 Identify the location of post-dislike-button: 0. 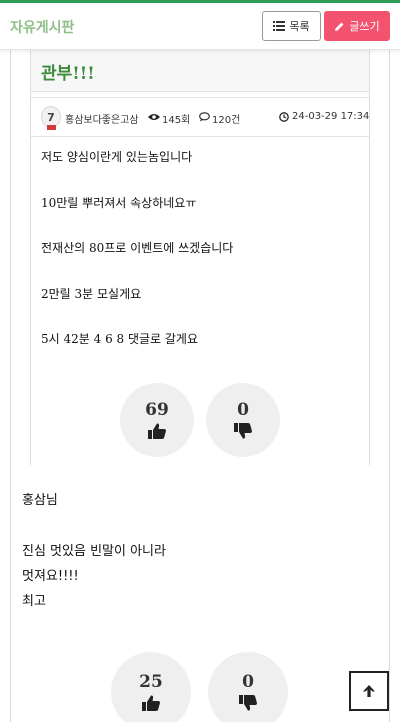
(243, 420).